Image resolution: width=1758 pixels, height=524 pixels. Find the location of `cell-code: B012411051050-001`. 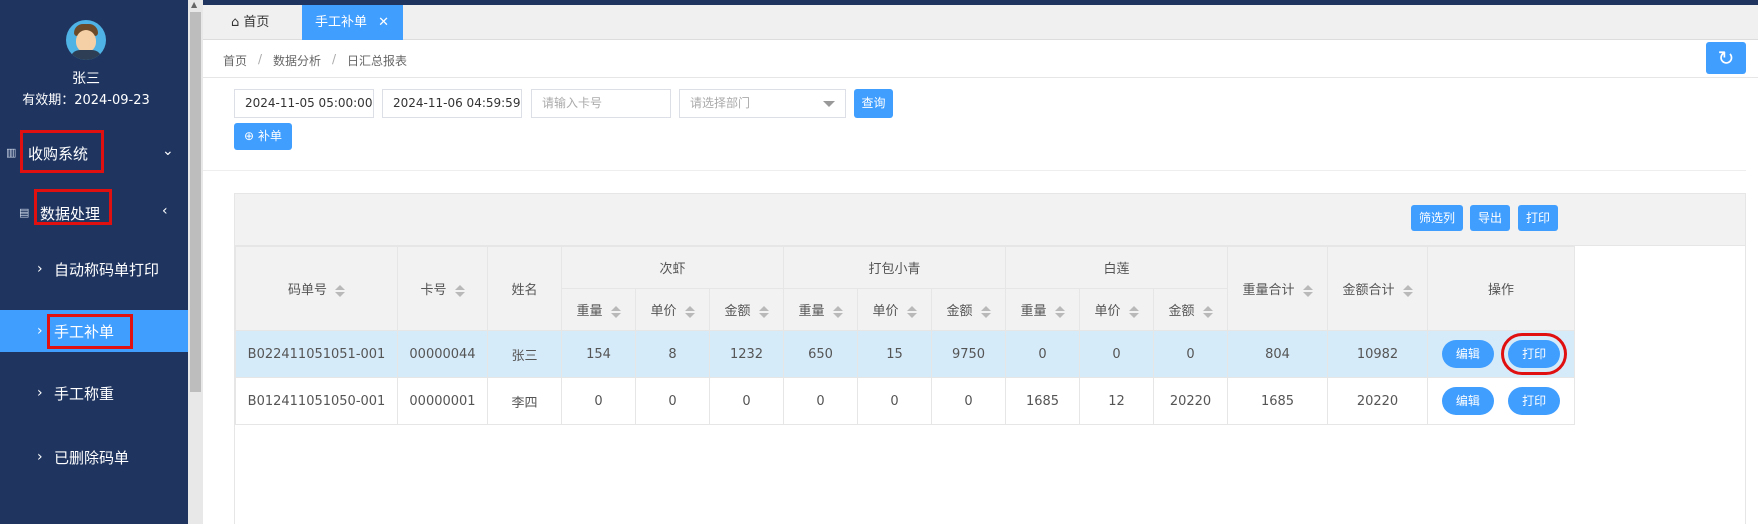

cell-code: B012411051050-001 is located at coordinates (316, 401).